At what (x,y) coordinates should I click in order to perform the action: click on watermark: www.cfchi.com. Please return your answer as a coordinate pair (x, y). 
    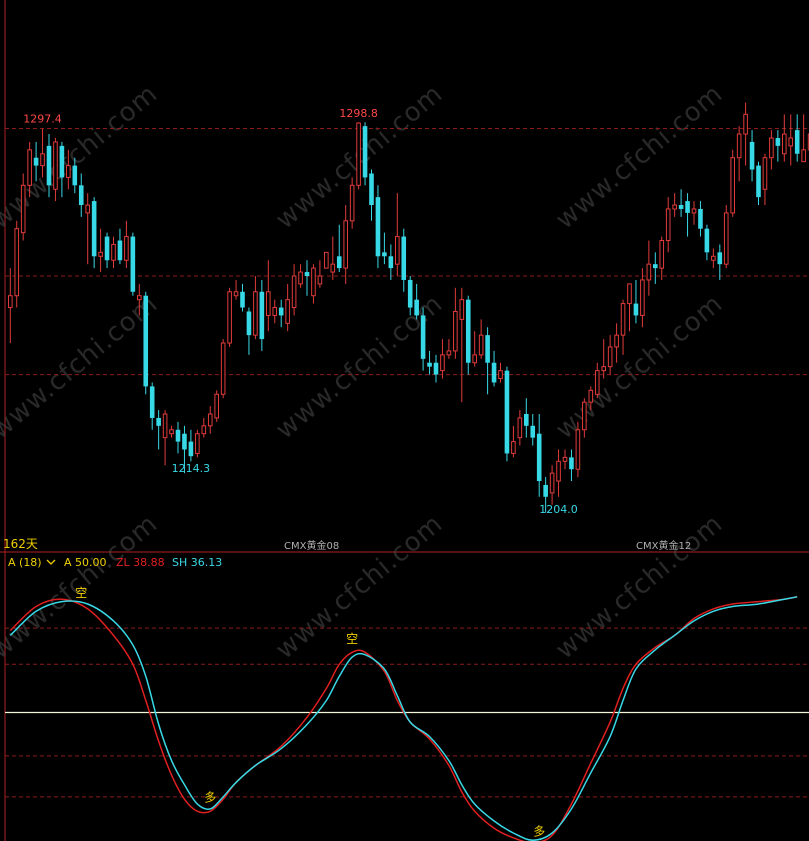
    Looking at the image, I should click on (639, 587).